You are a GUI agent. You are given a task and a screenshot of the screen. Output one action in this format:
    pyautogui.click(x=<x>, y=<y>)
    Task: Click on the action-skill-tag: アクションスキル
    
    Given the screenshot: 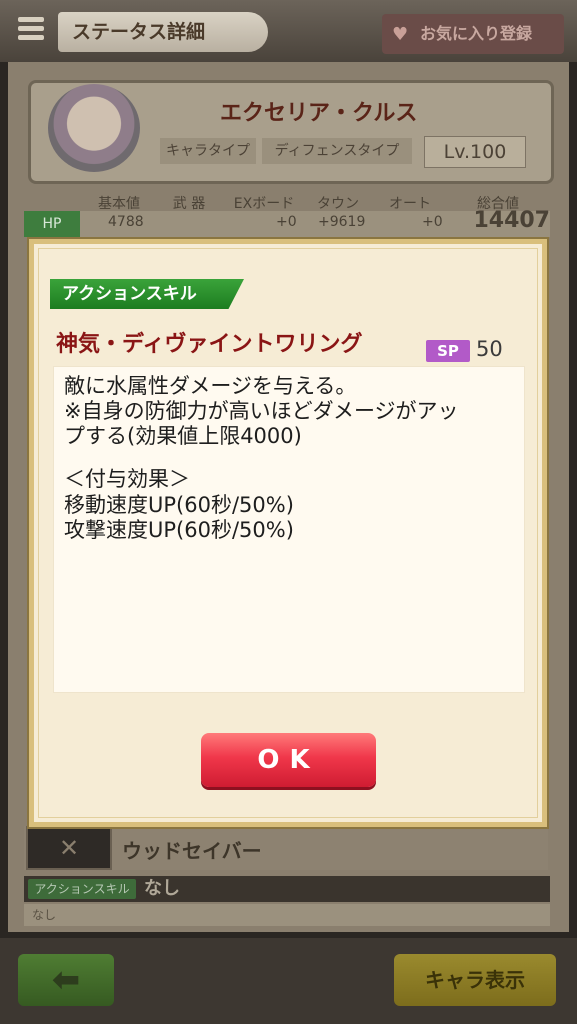 What is the action you would take?
    pyautogui.click(x=147, y=294)
    